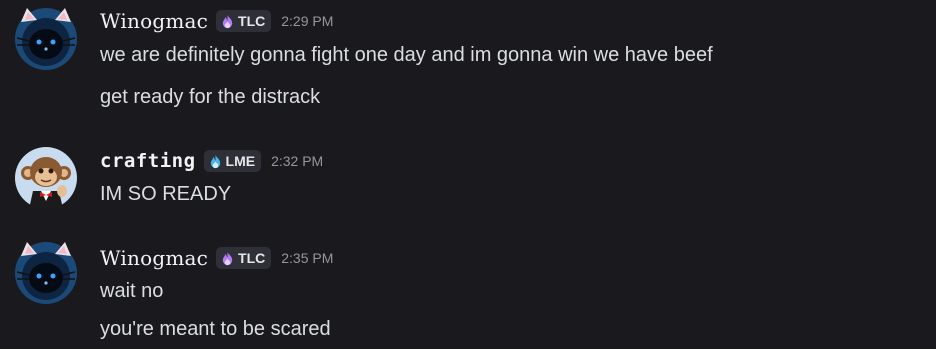 The width and height of the screenshot is (936, 349). I want to click on timestamp: 2:32 PM, so click(297, 161).